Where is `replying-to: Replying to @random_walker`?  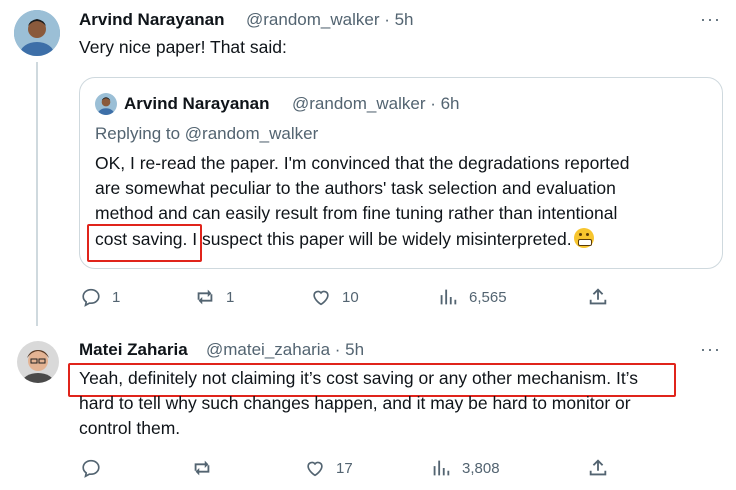 replying-to: Replying to @random_walker is located at coordinates (206, 134).